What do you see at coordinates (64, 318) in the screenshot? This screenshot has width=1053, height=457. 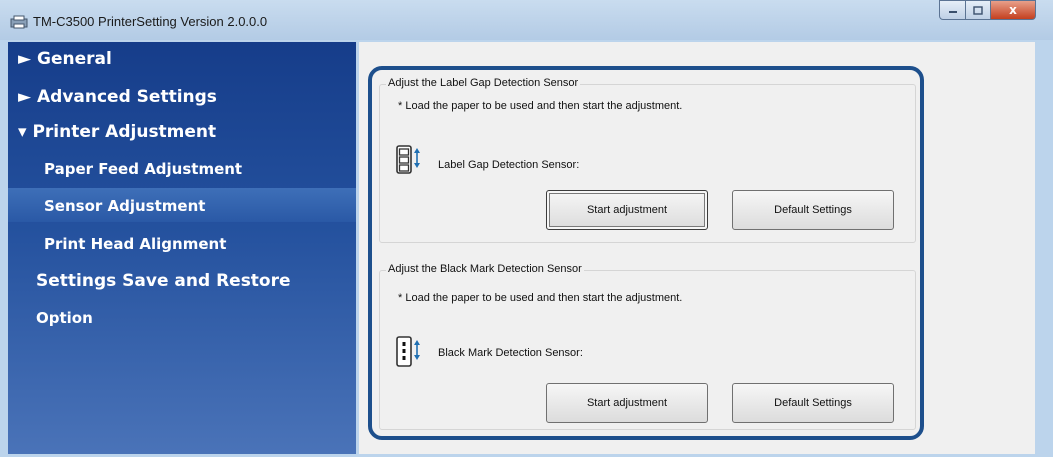 I see `sidebar-item-option: Option` at bounding box center [64, 318].